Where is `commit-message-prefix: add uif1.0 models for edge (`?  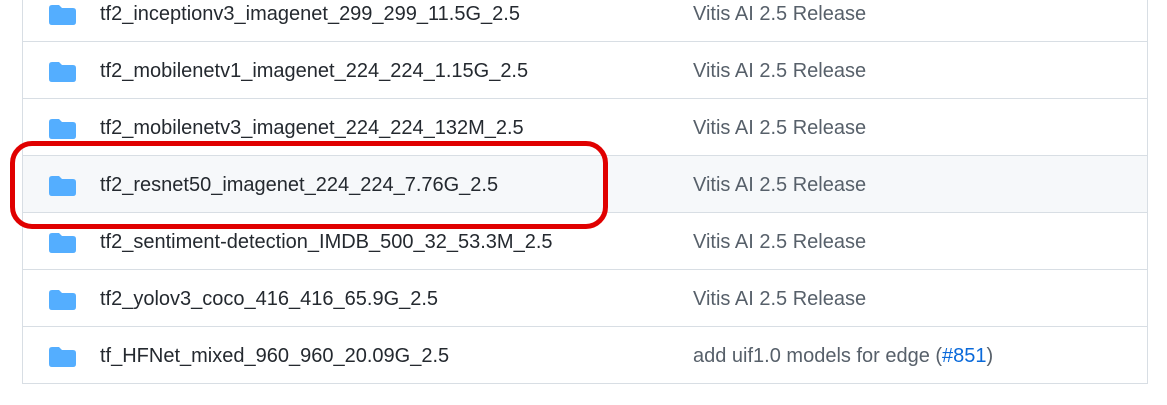 commit-message-prefix: add uif1.0 models for edge ( is located at coordinates (817, 356).